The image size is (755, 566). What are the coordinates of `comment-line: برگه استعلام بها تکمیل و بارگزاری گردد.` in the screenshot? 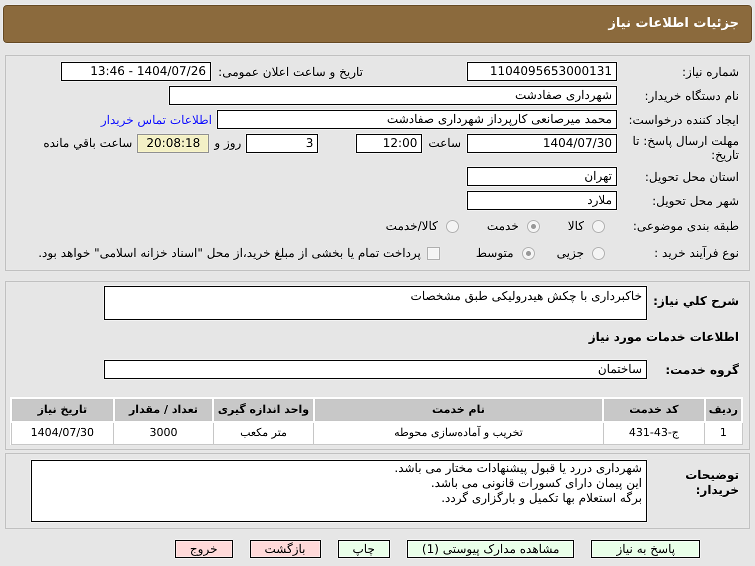 It's located at (541, 498).